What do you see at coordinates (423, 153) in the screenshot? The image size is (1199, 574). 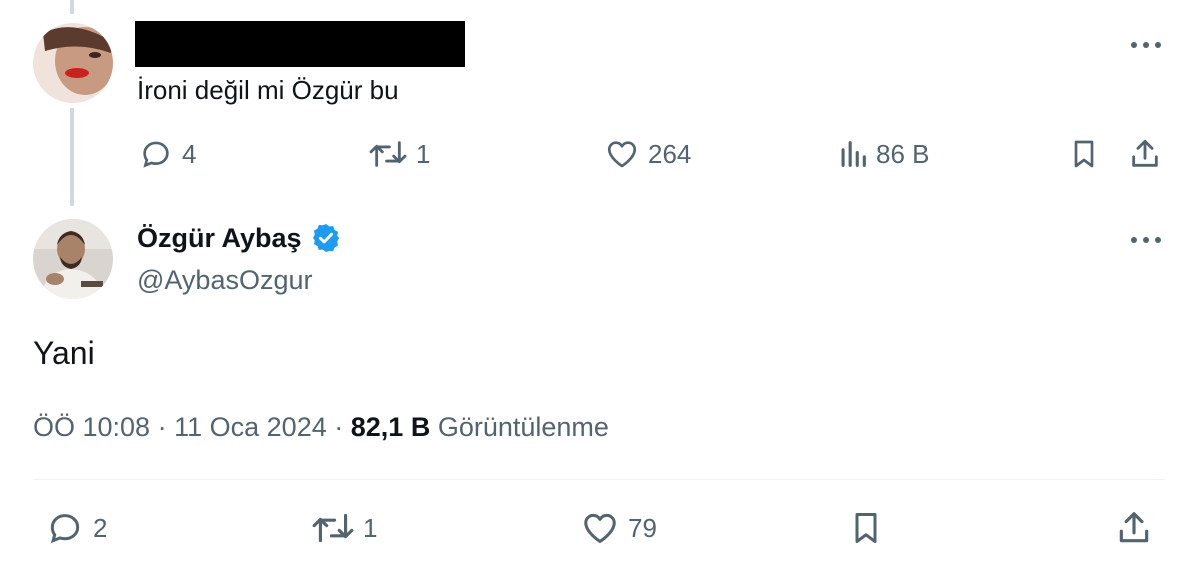 I see `reply-retweet-count: 1` at bounding box center [423, 153].